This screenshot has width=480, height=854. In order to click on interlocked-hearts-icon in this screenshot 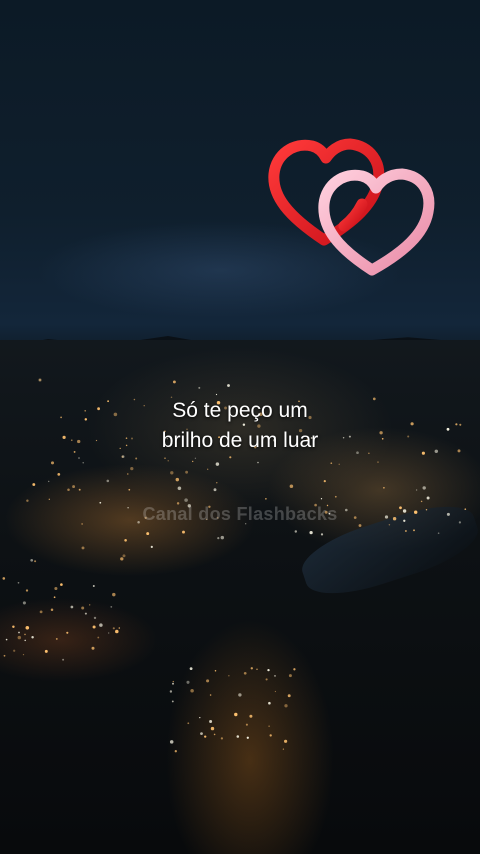, I will do `click(351, 207)`.